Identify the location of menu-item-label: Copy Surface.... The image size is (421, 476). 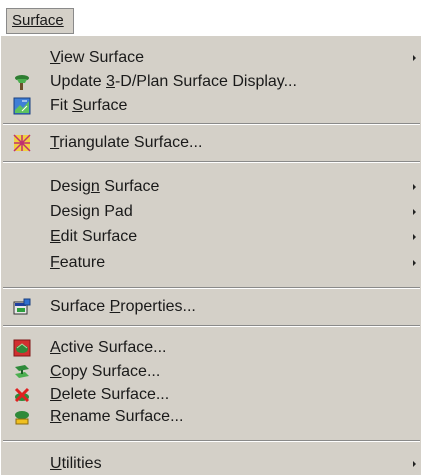
(105, 371).